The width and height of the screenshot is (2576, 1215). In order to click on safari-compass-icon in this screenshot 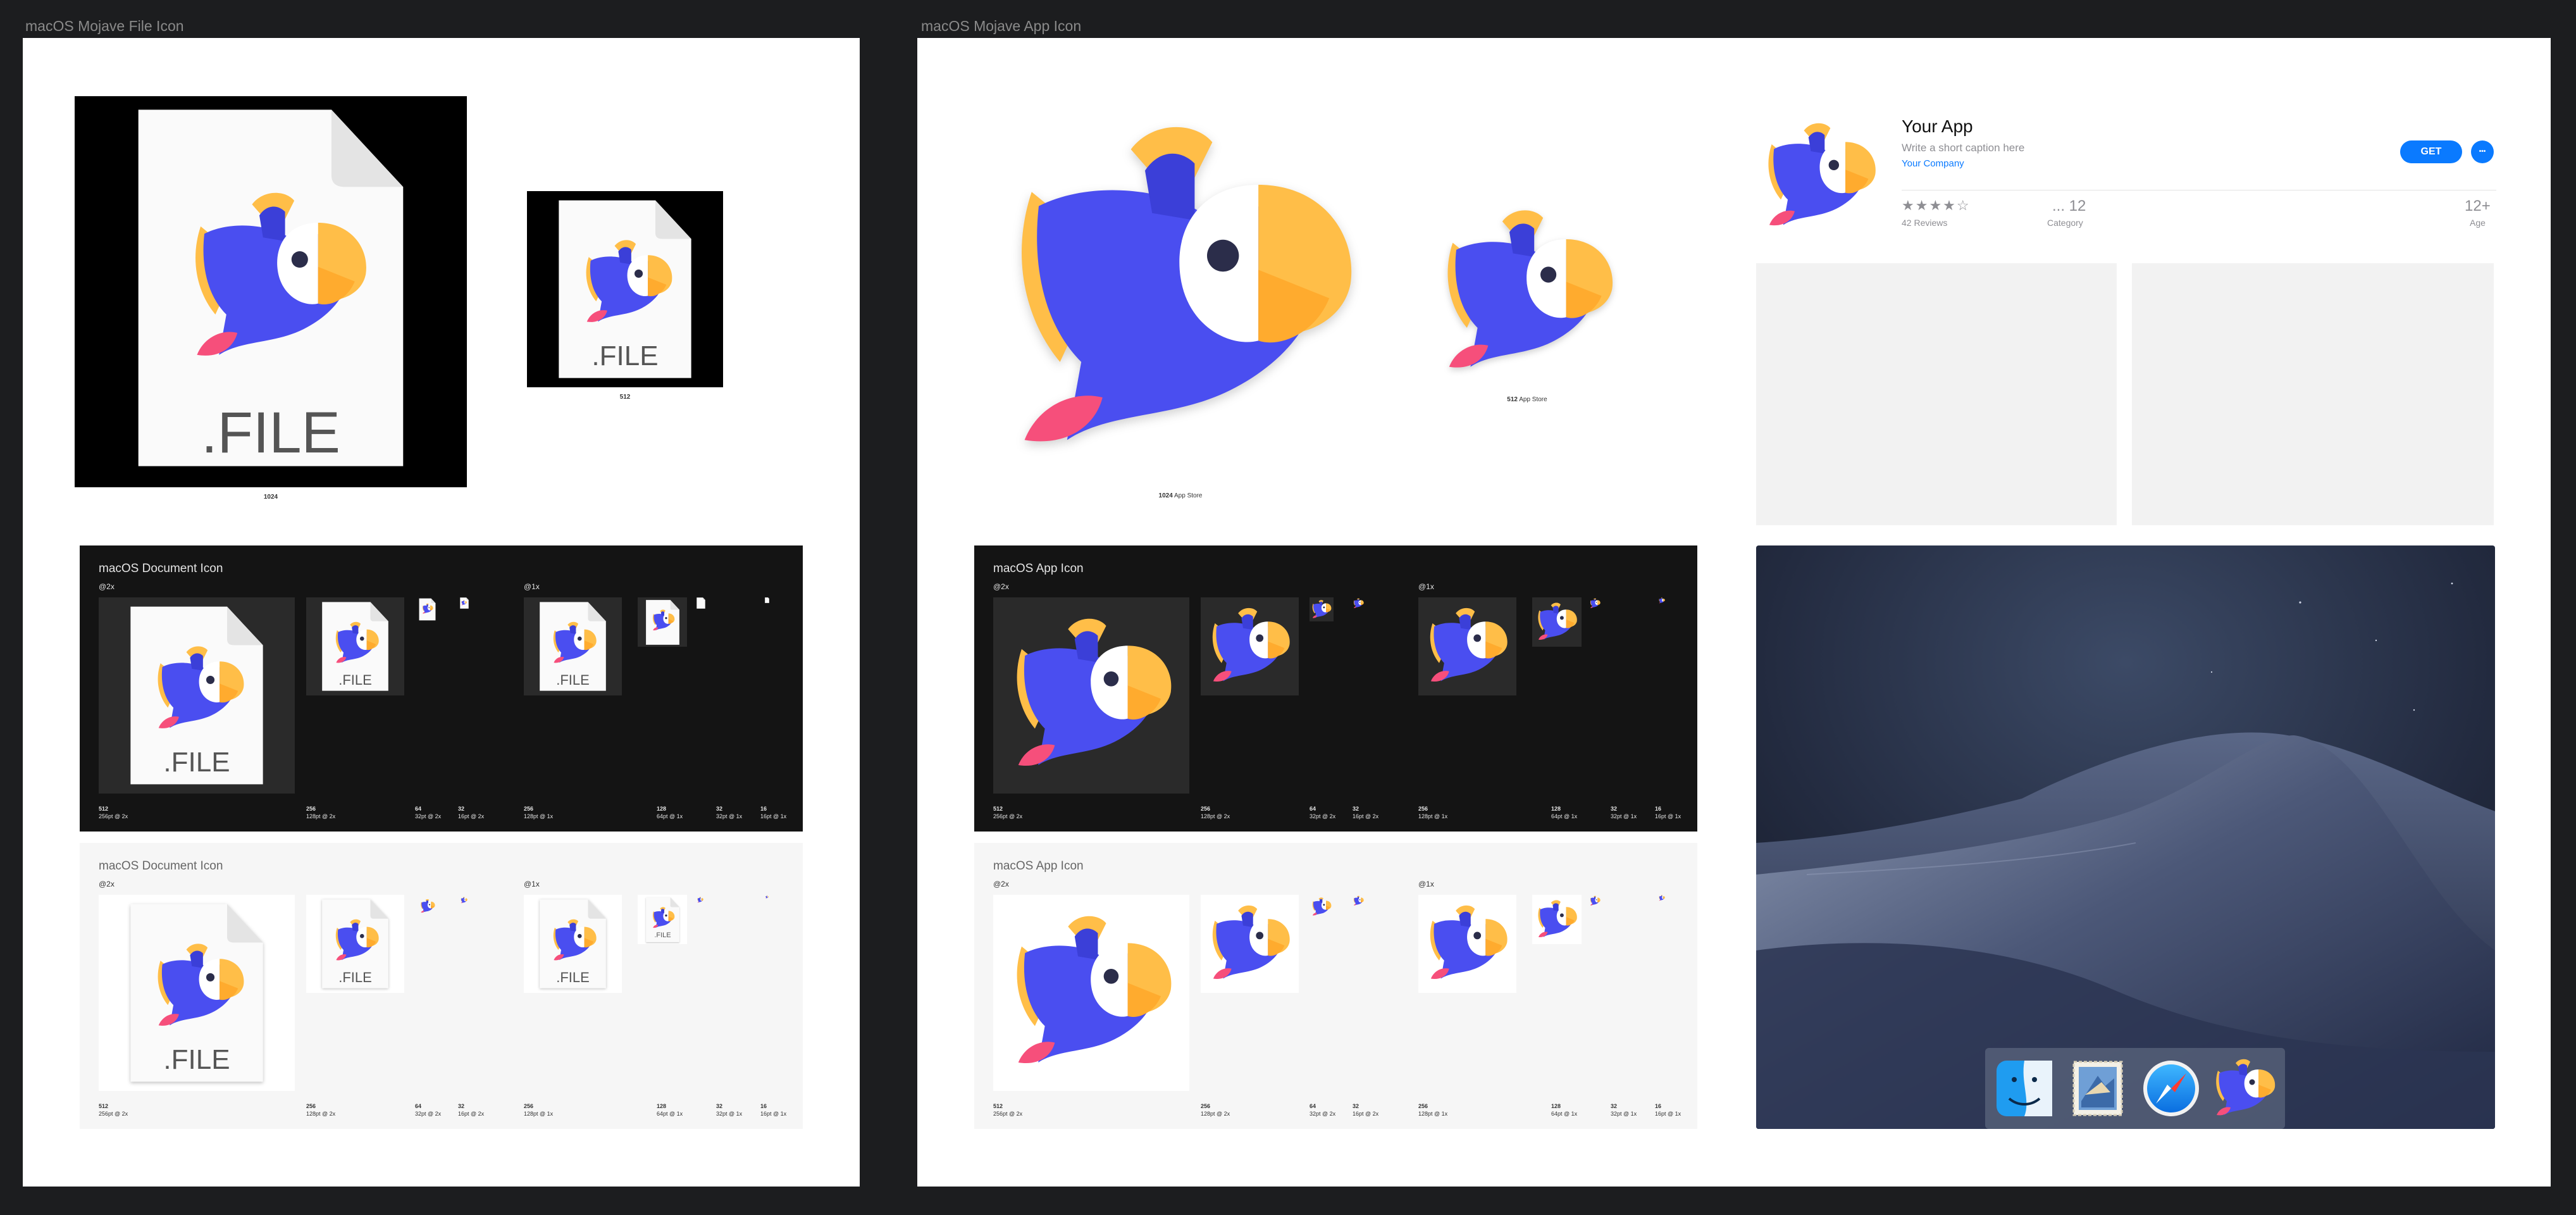, I will do `click(2171, 1088)`.